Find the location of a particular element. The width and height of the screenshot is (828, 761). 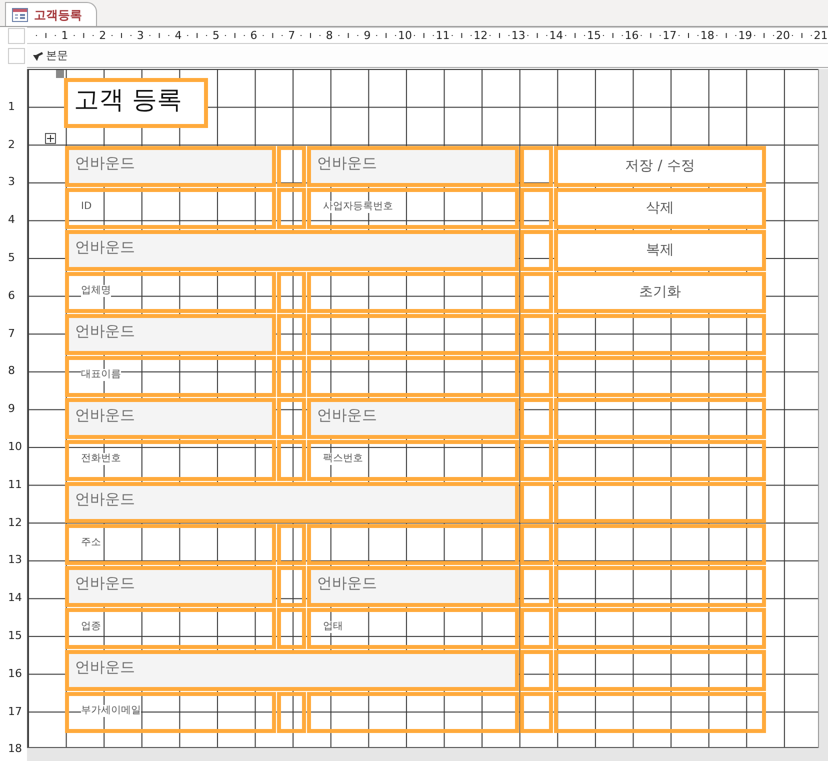

section-arrow-icon is located at coordinates (38, 56).